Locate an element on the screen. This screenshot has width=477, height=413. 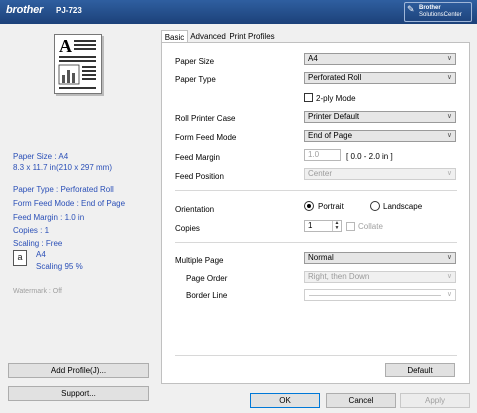
landscape-radio is located at coordinates (375, 206).